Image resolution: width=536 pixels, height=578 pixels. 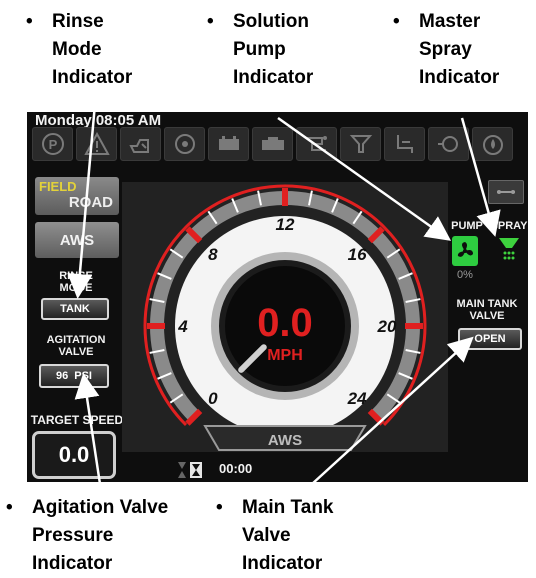 I want to click on rinse-mode-indicator: TANK, so click(x=75, y=309).